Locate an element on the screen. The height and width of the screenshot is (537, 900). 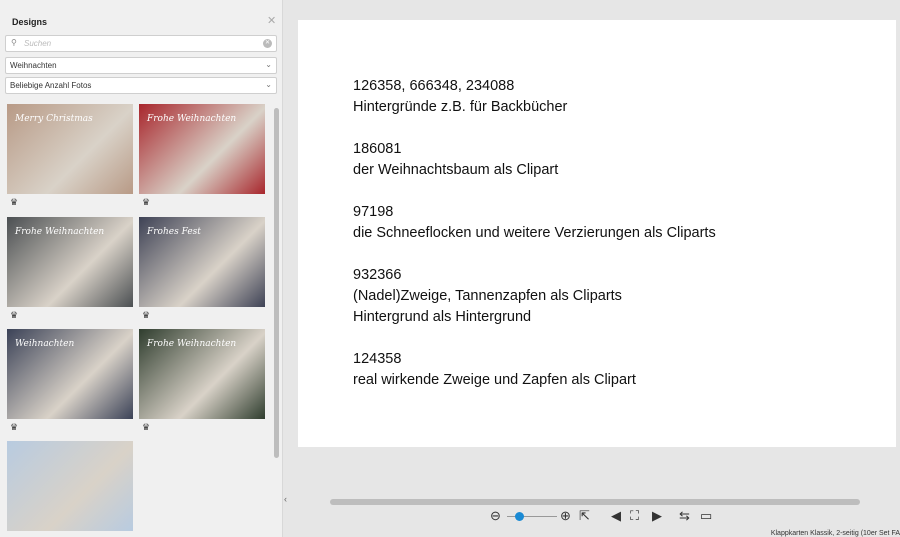
scrollbar-thumb is located at coordinates (276, 283).